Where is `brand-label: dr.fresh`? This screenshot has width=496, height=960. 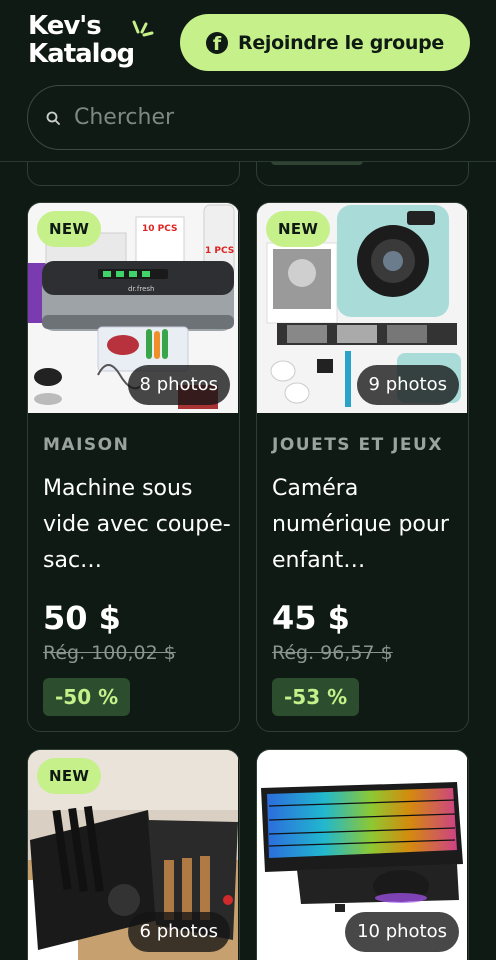 brand-label: dr.fresh is located at coordinates (141, 289).